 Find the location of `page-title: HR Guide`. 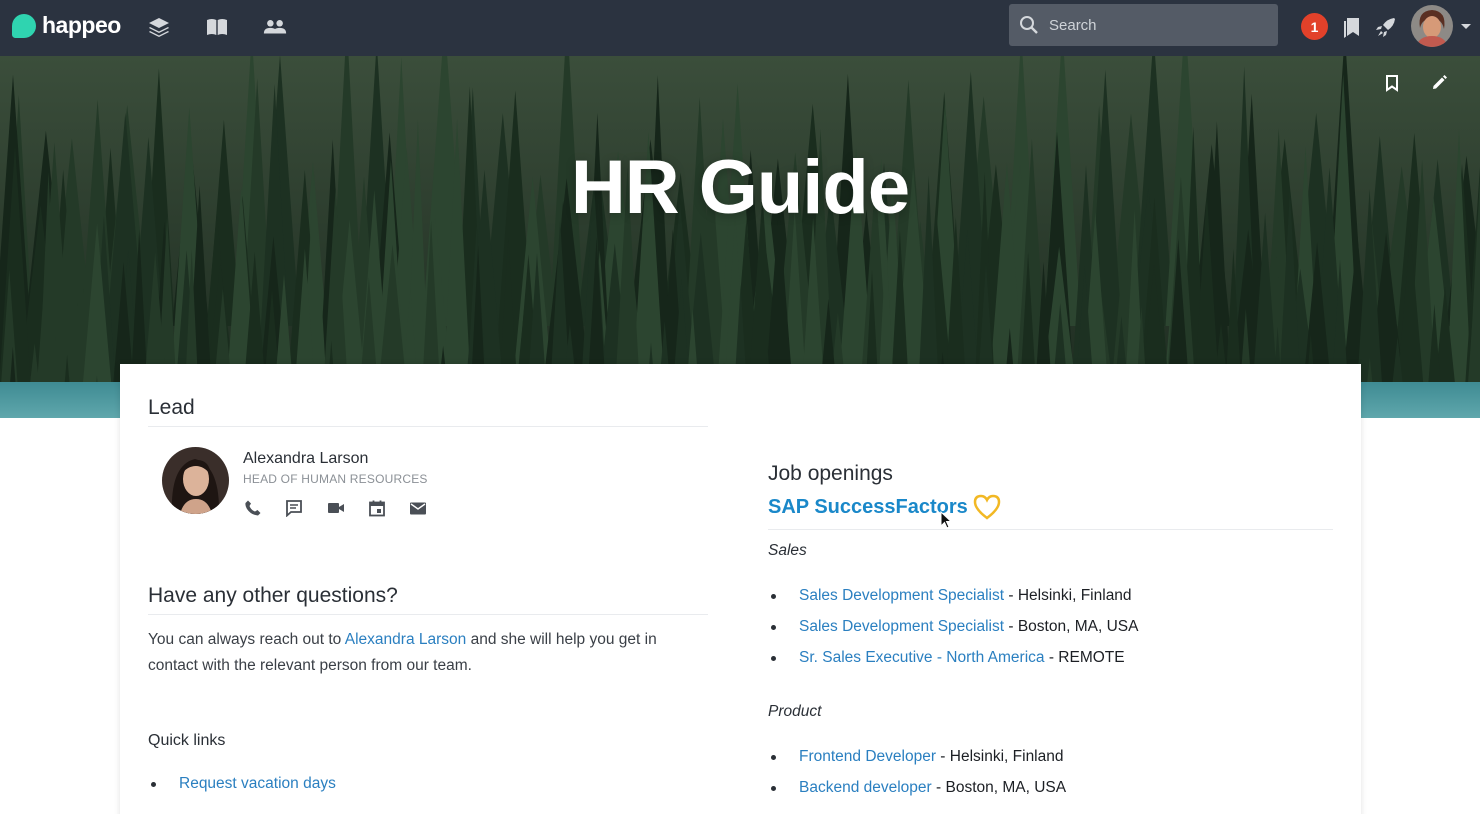

page-title: HR Guide is located at coordinates (740, 187).